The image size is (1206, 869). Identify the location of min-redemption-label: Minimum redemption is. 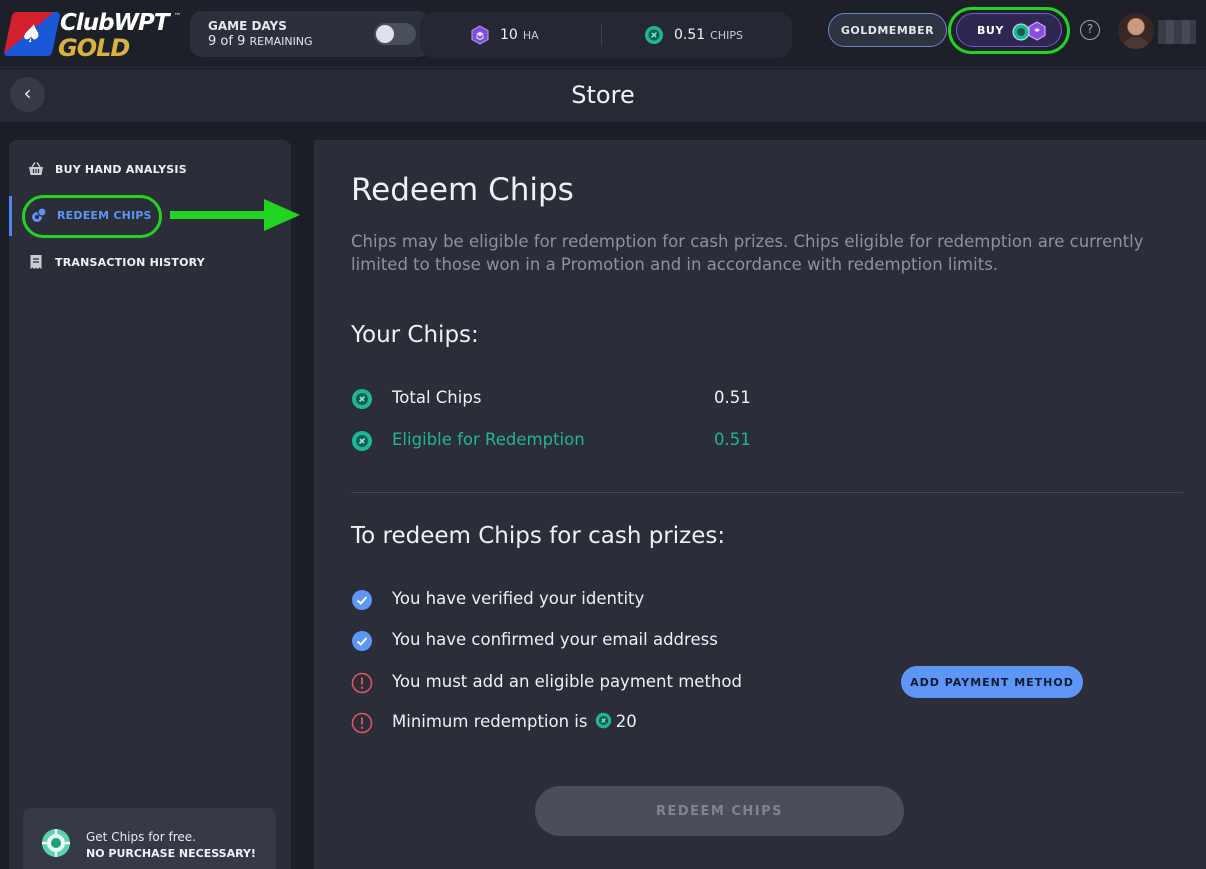
(490, 721).